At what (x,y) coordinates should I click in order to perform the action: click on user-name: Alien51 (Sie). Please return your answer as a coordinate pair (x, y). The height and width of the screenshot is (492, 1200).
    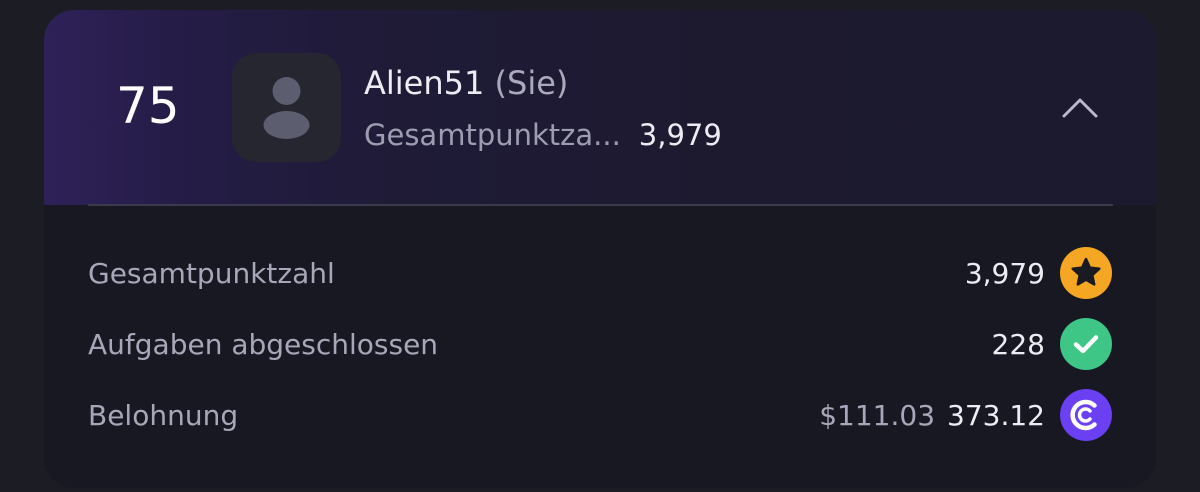
    Looking at the image, I should click on (466, 83).